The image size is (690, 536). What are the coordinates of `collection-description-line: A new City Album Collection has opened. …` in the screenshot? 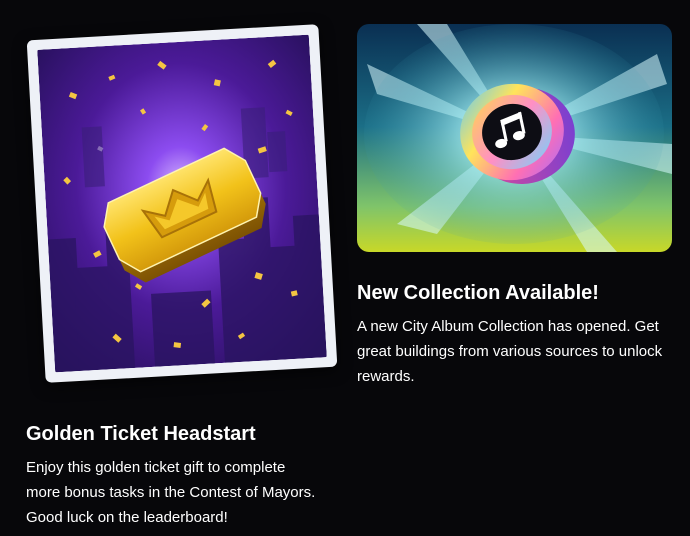 It's located at (508, 326).